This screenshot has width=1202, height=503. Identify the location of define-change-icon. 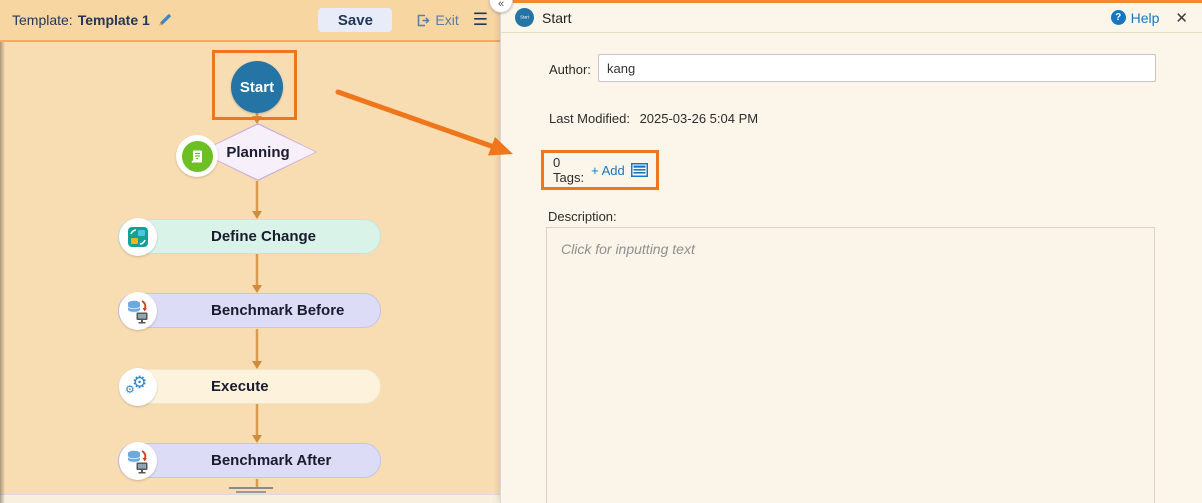
(138, 237).